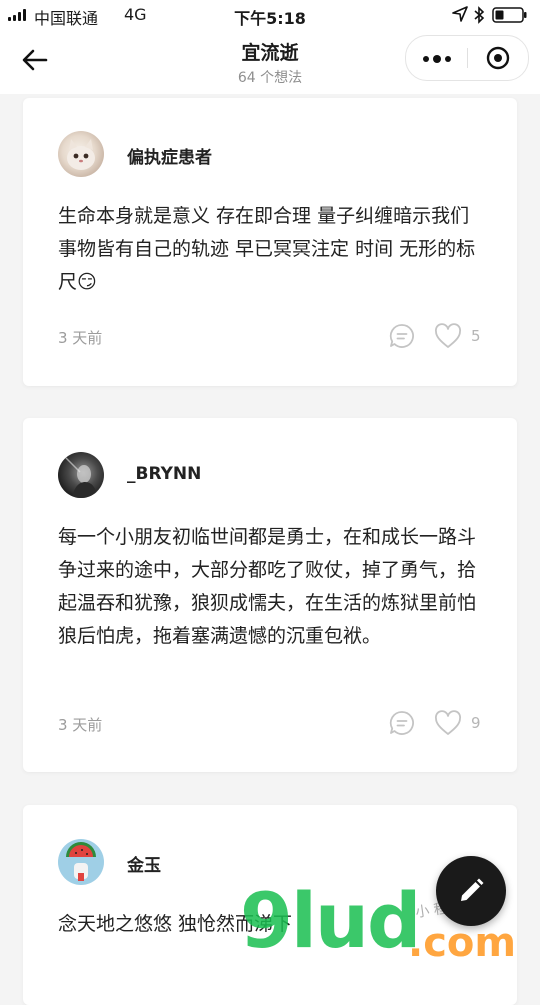  Describe the element at coordinates (436, 58) in the screenshot. I see `more-options-button` at that location.